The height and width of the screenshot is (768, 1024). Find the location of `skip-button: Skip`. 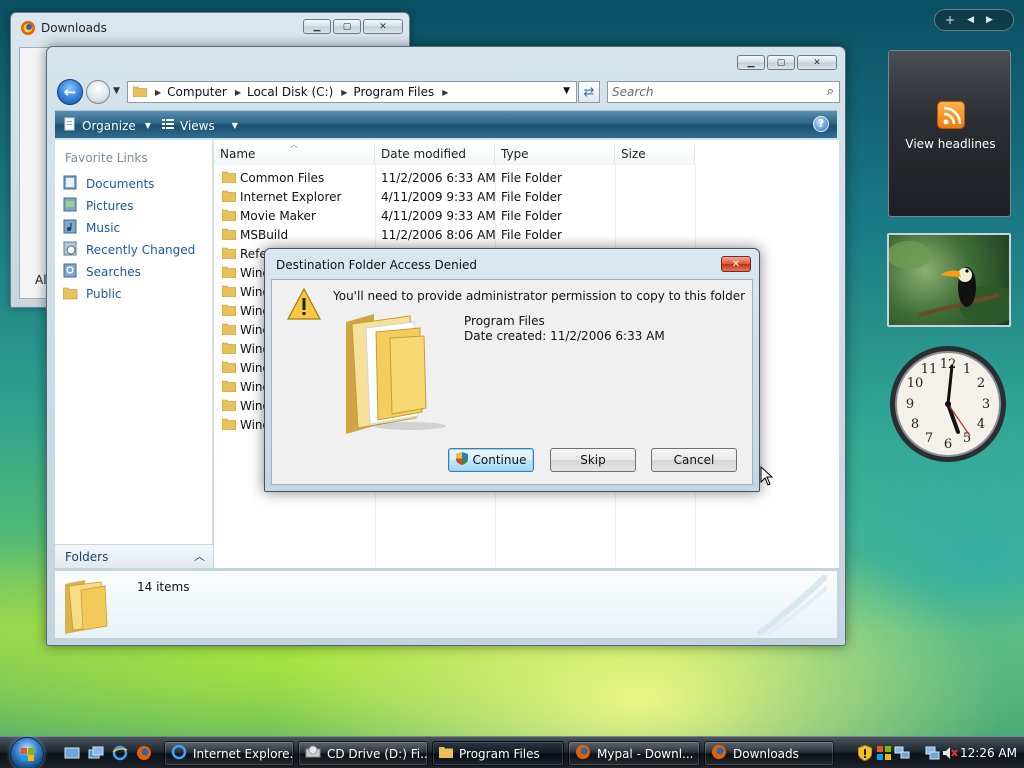

skip-button: Skip is located at coordinates (593, 460).